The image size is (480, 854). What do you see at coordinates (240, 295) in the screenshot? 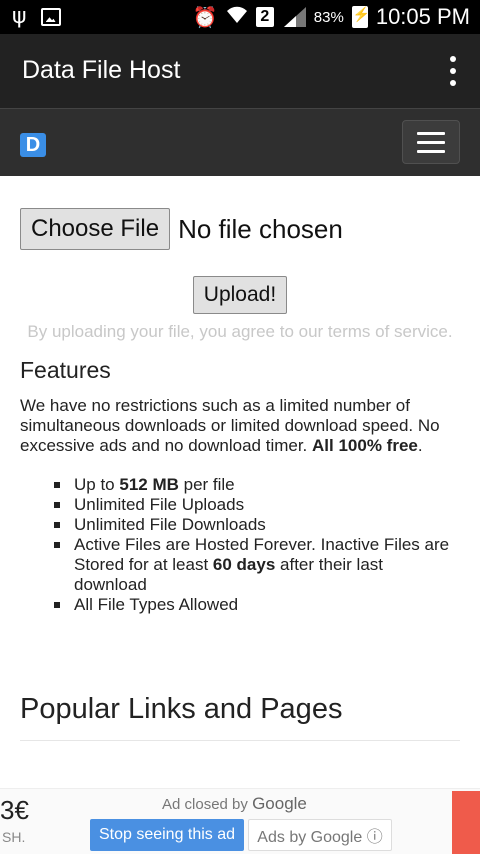
I see `upload-button: Upload!` at bounding box center [240, 295].